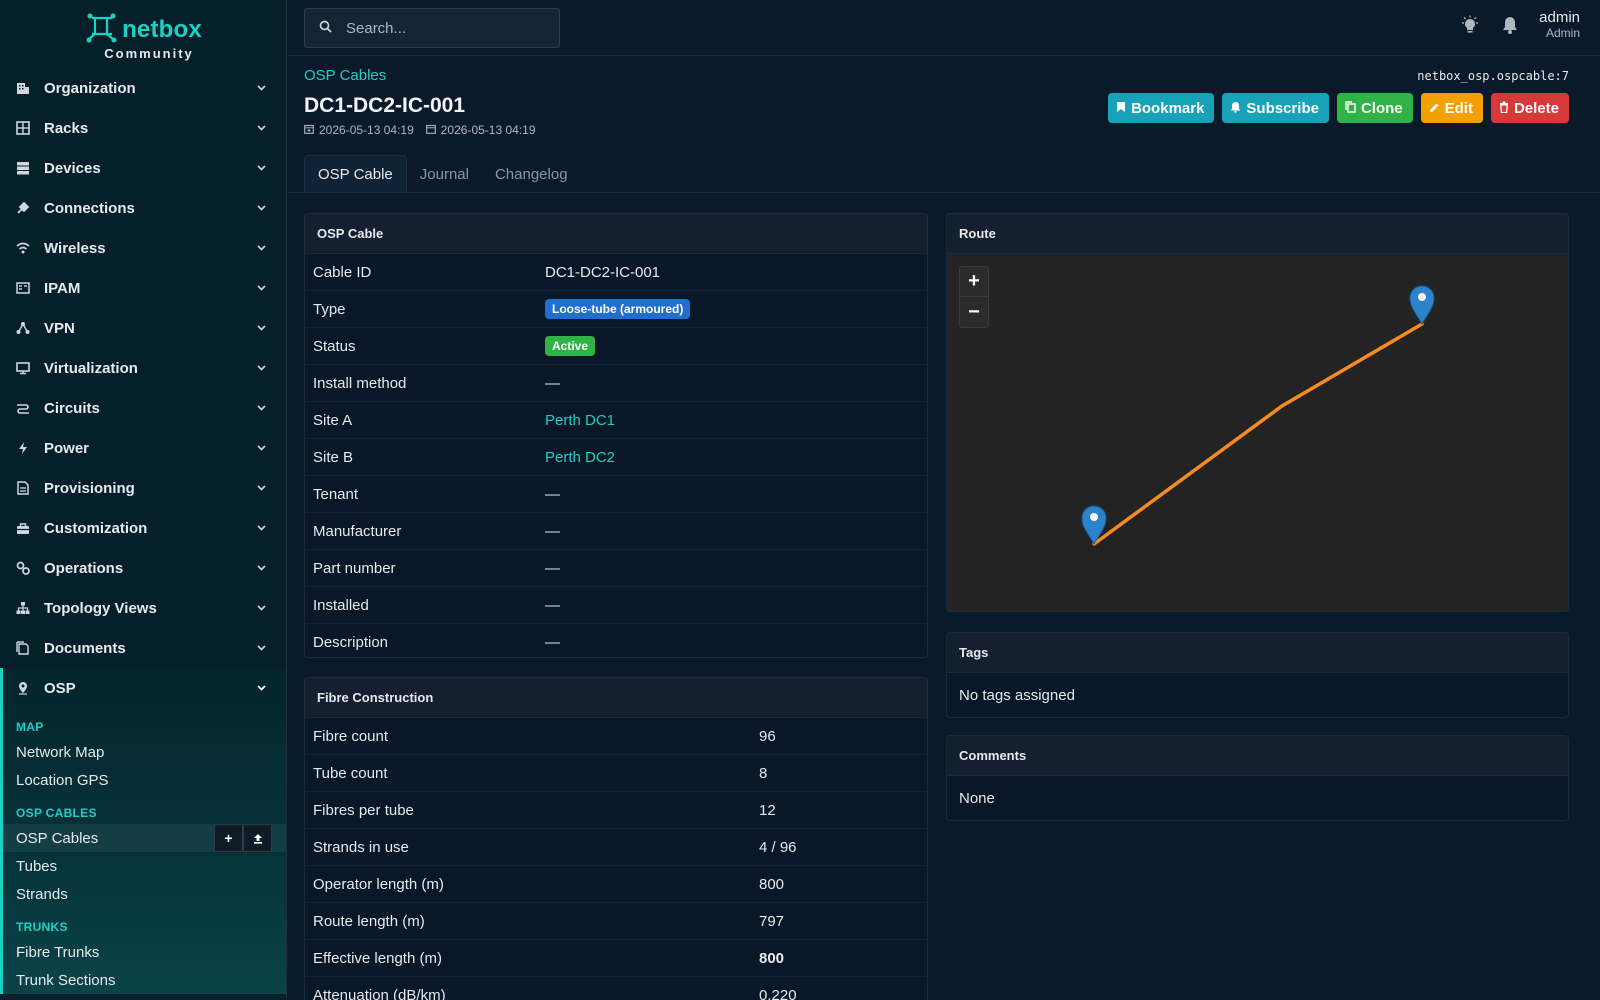 The image size is (1600, 1000). I want to click on attr-value: 4 / 96, so click(778, 847).